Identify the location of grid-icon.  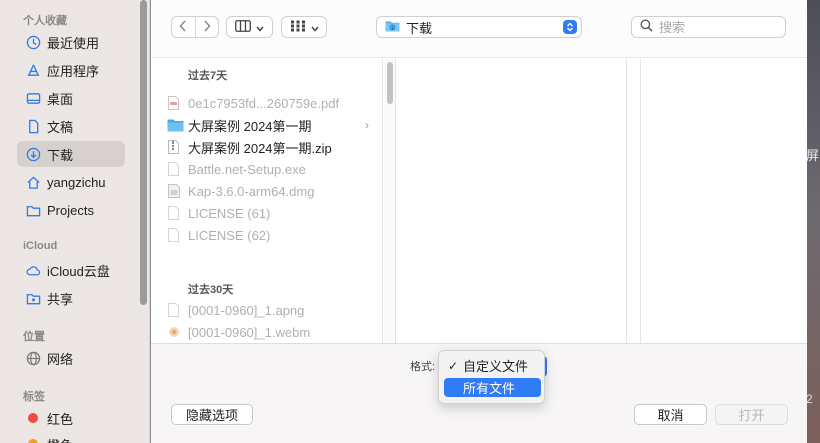
(298, 27).